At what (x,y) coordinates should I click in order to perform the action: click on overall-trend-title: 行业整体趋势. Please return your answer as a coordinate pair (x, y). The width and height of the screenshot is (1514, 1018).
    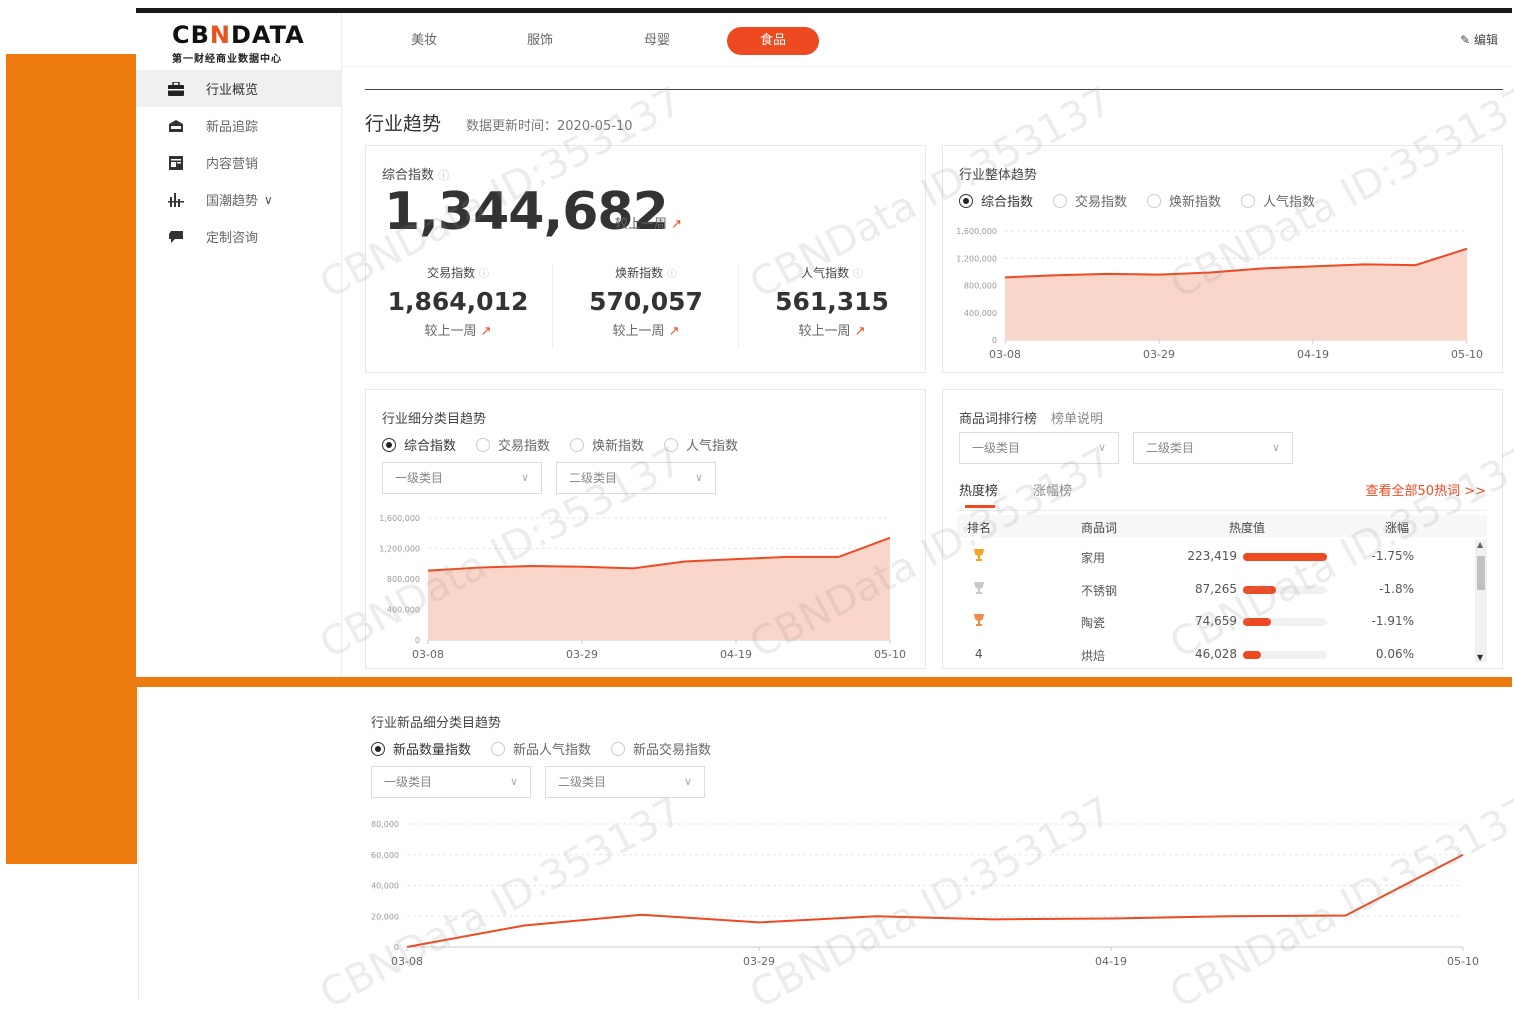
    Looking at the image, I should click on (998, 175).